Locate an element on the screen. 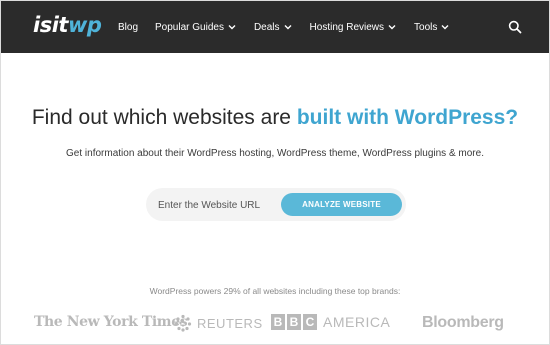 The image size is (550, 345). bbc-america-wordmark: AMERICA is located at coordinates (357, 322).